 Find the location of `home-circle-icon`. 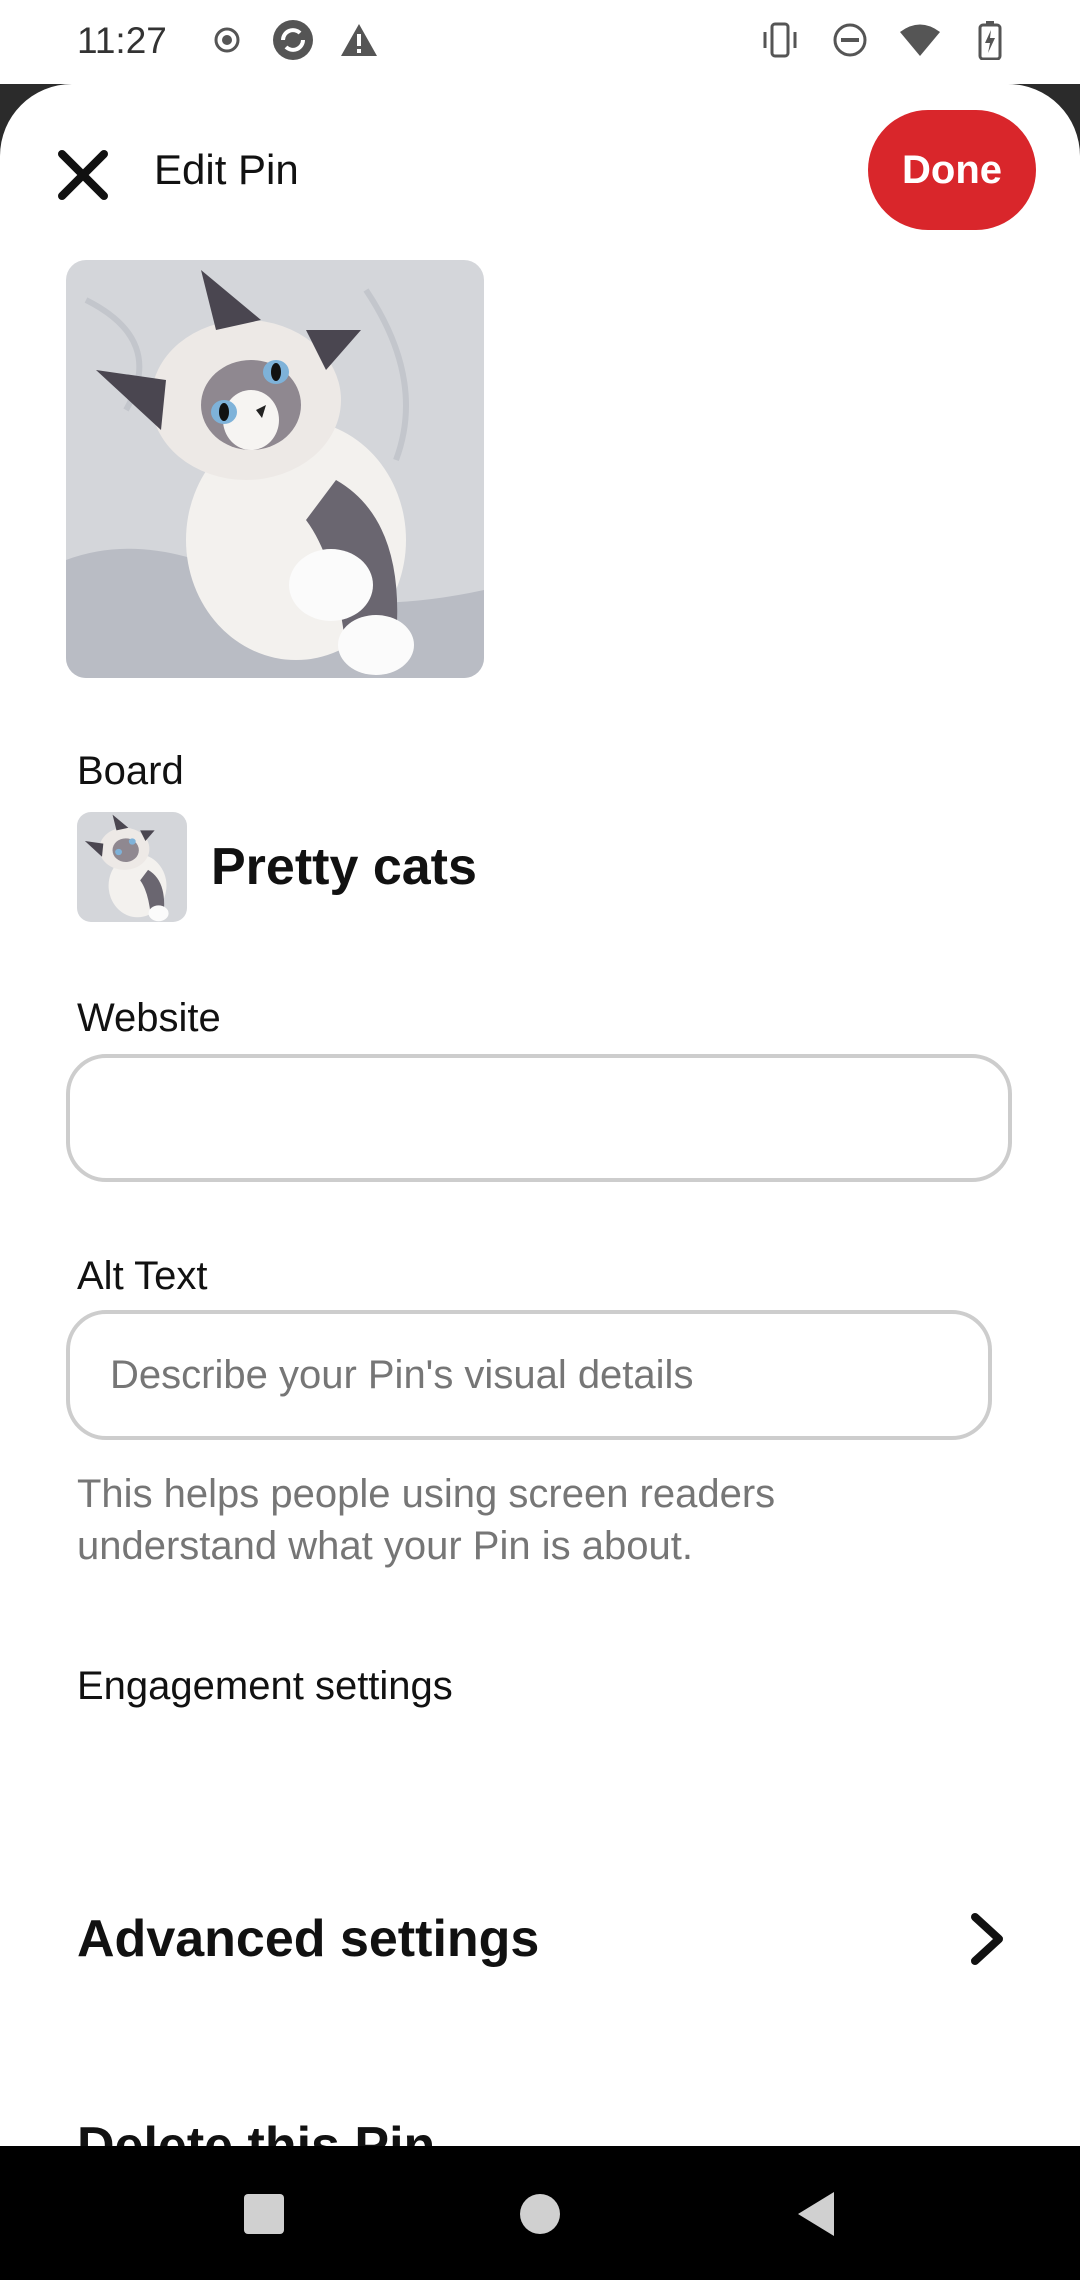

home-circle-icon is located at coordinates (540, 2214).